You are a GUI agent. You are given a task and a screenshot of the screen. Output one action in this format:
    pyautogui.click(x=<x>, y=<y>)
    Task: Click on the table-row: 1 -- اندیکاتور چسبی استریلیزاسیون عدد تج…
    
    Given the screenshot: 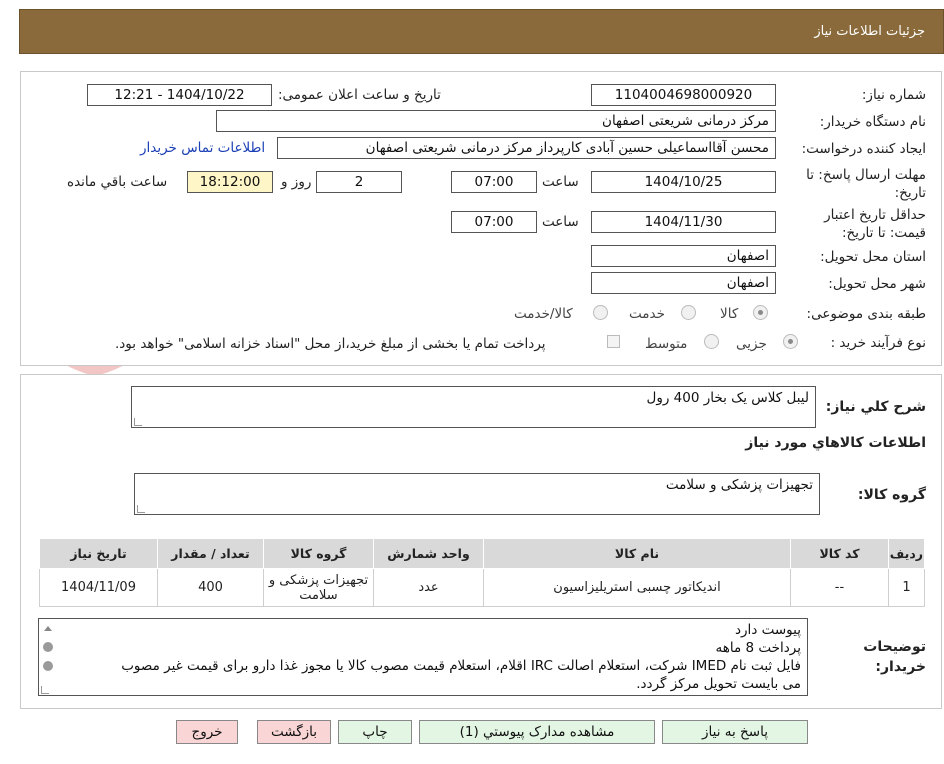 What is the action you would take?
    pyautogui.click(x=482, y=587)
    